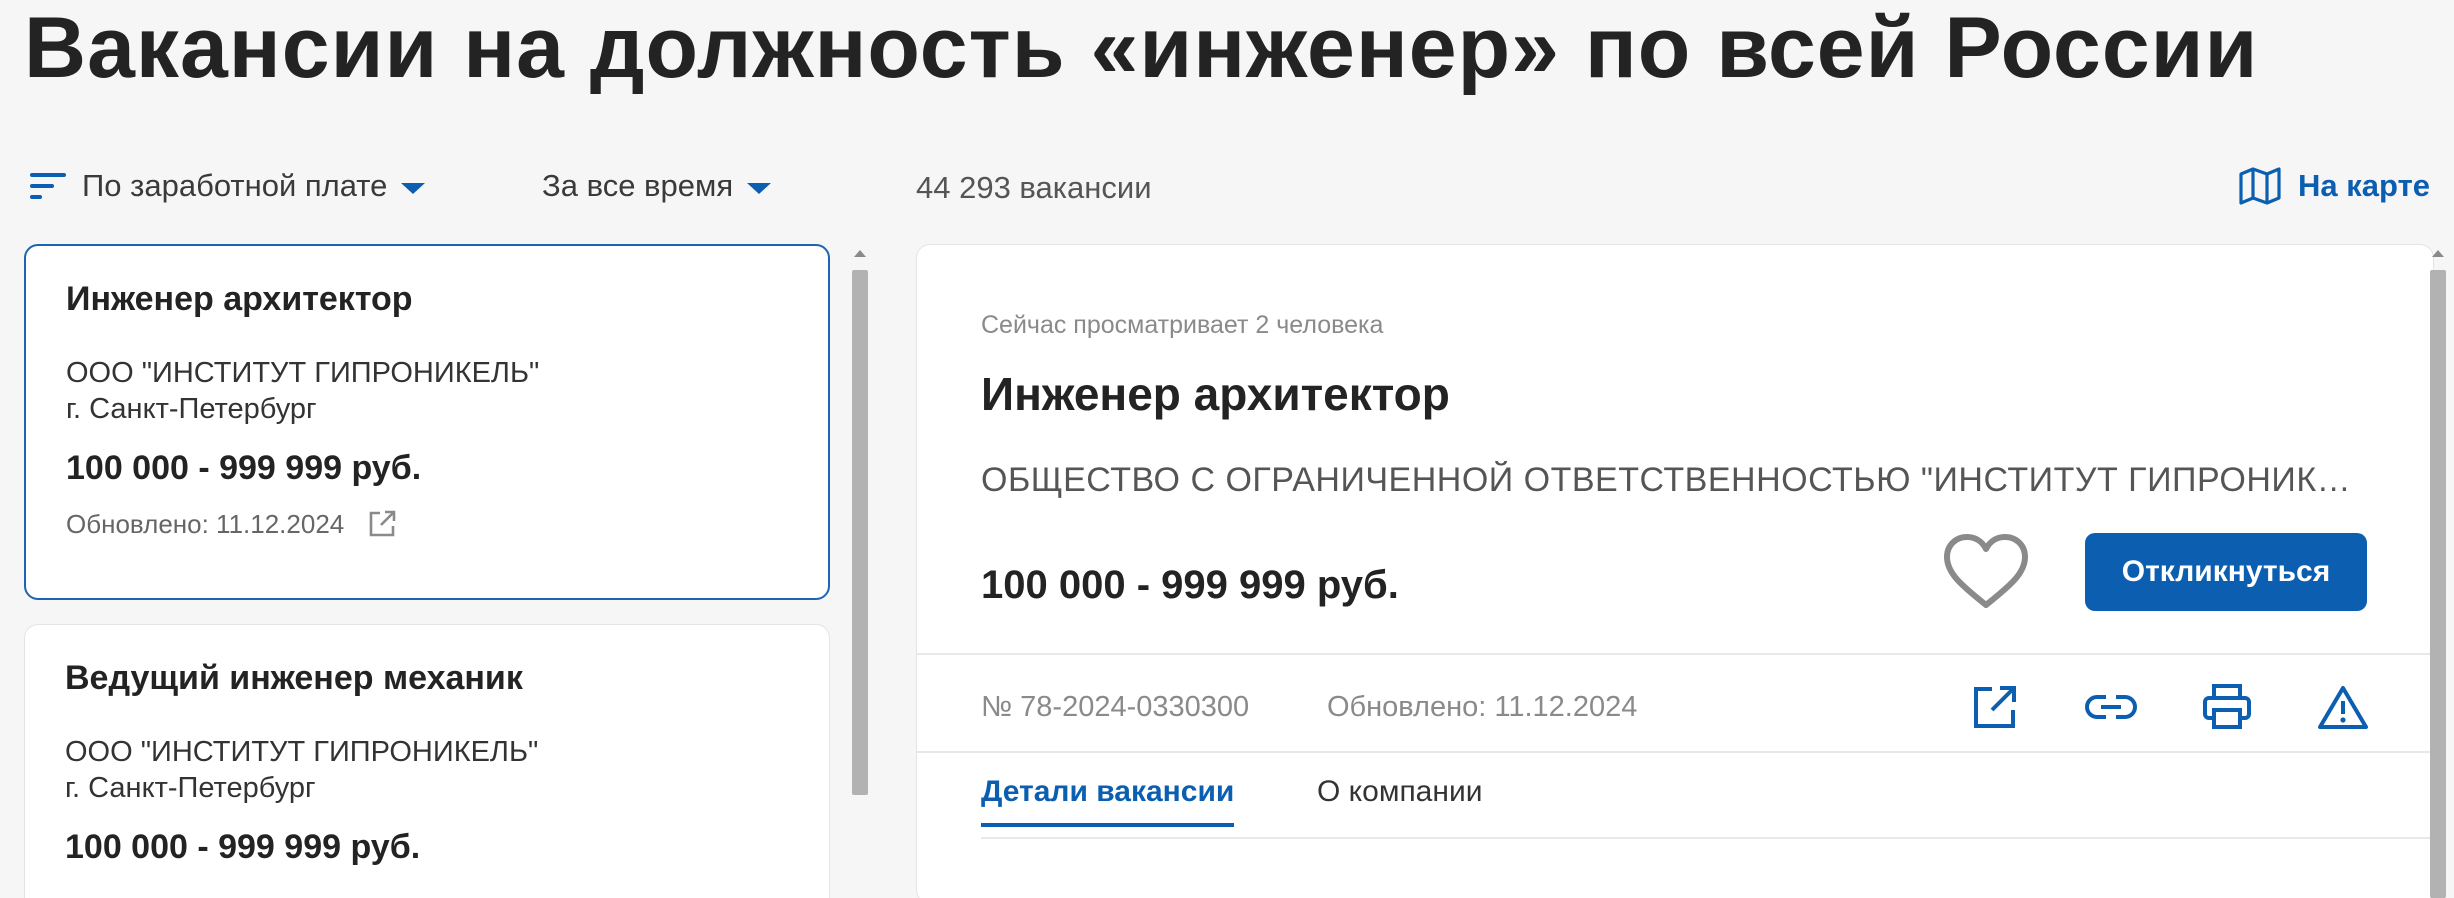 The height and width of the screenshot is (898, 2454). I want to click on period-dropdown: За все время, so click(657, 186).